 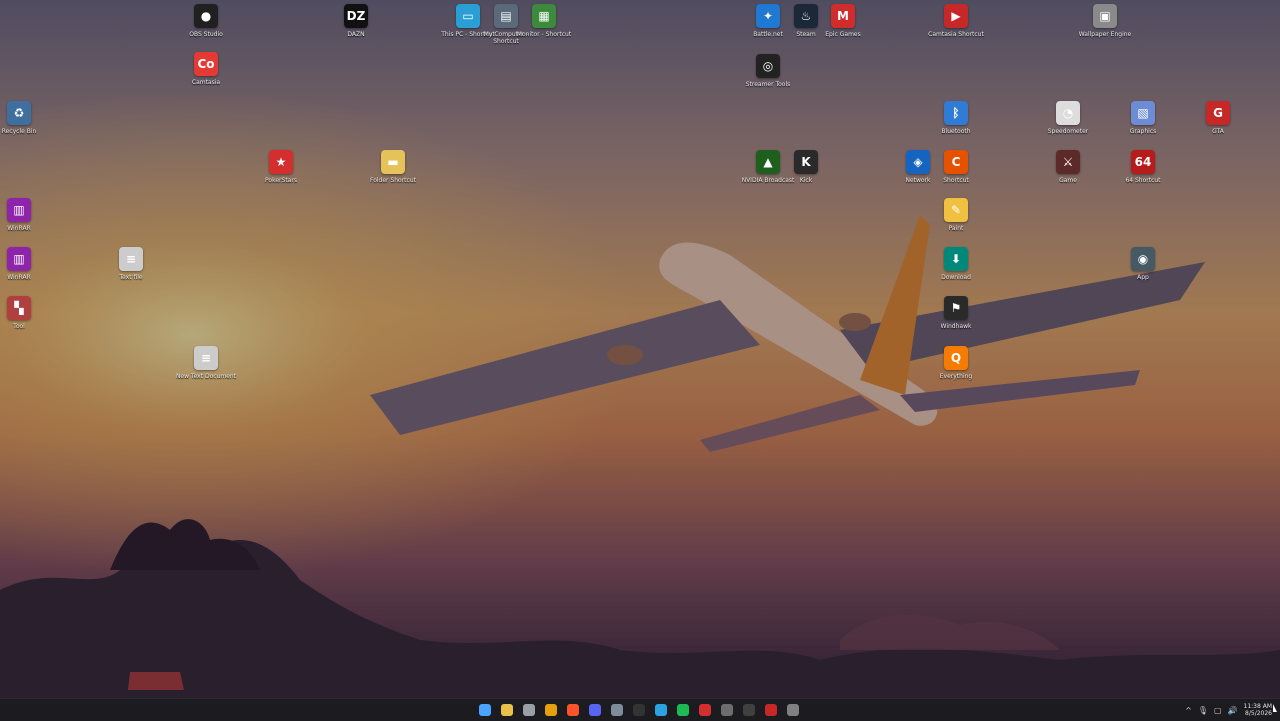 What do you see at coordinates (1068, 113) in the screenshot?
I see `speedometer-icon: ◔` at bounding box center [1068, 113].